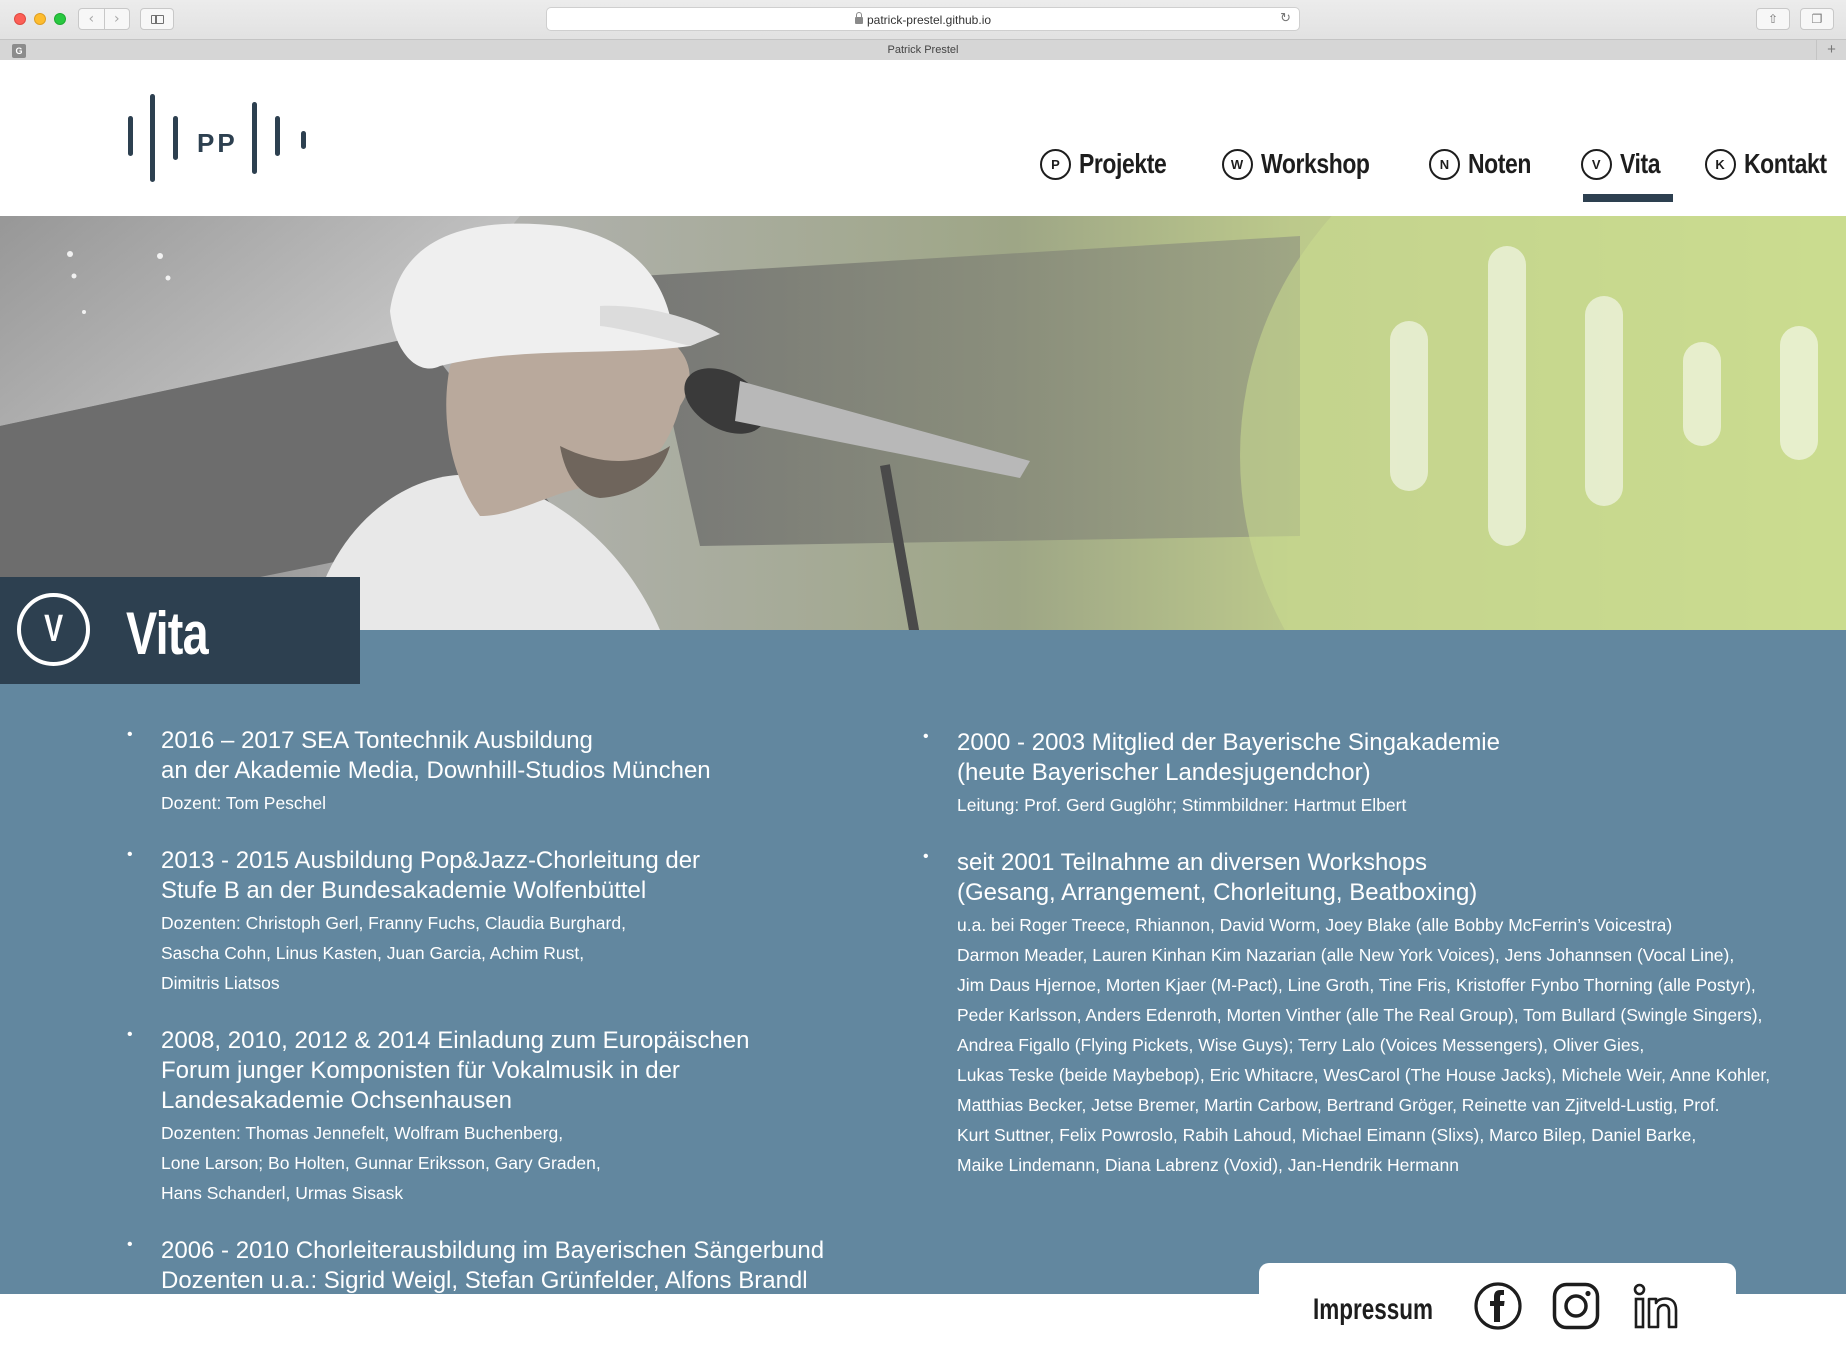 The image size is (1846, 1347). I want to click on nav-item-workshop: W Workshop, so click(1307, 164).